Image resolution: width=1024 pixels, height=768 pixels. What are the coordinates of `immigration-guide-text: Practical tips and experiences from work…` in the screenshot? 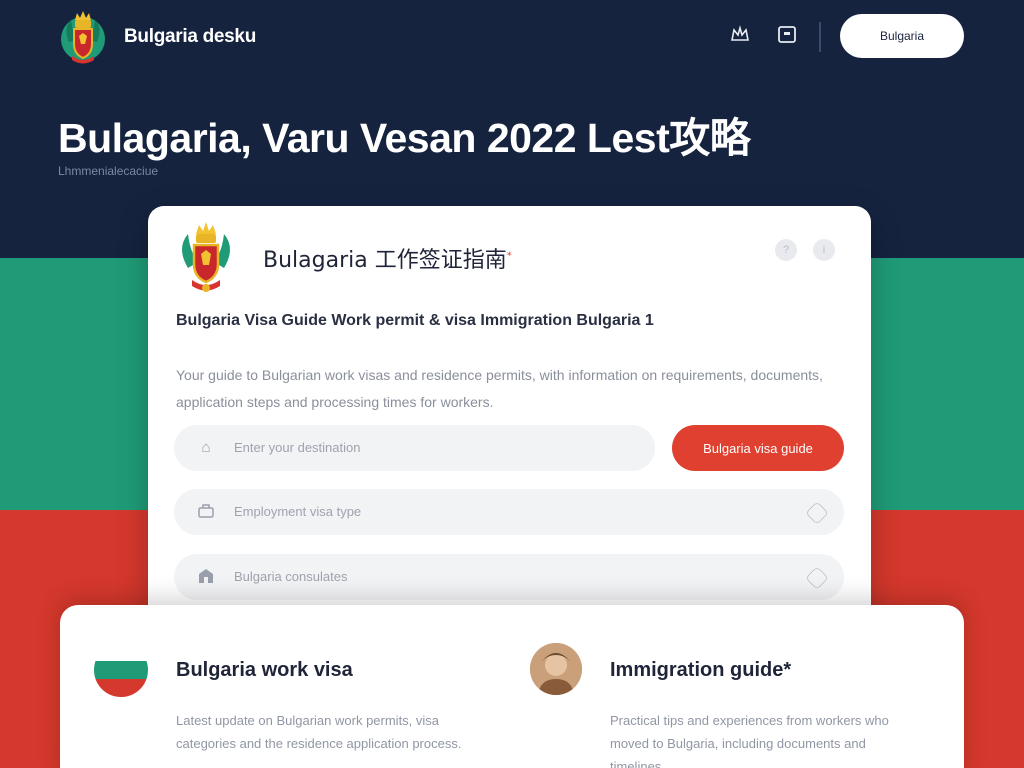 It's located at (749, 740).